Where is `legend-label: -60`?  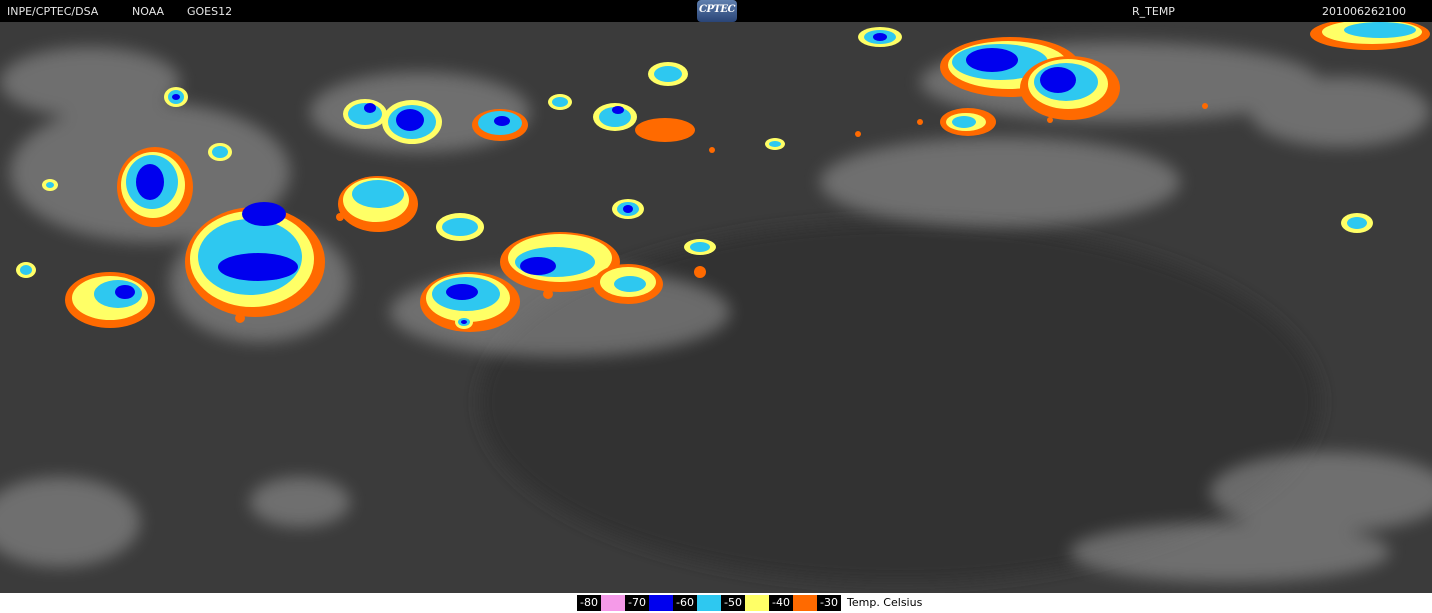
legend-label: -60 is located at coordinates (685, 603).